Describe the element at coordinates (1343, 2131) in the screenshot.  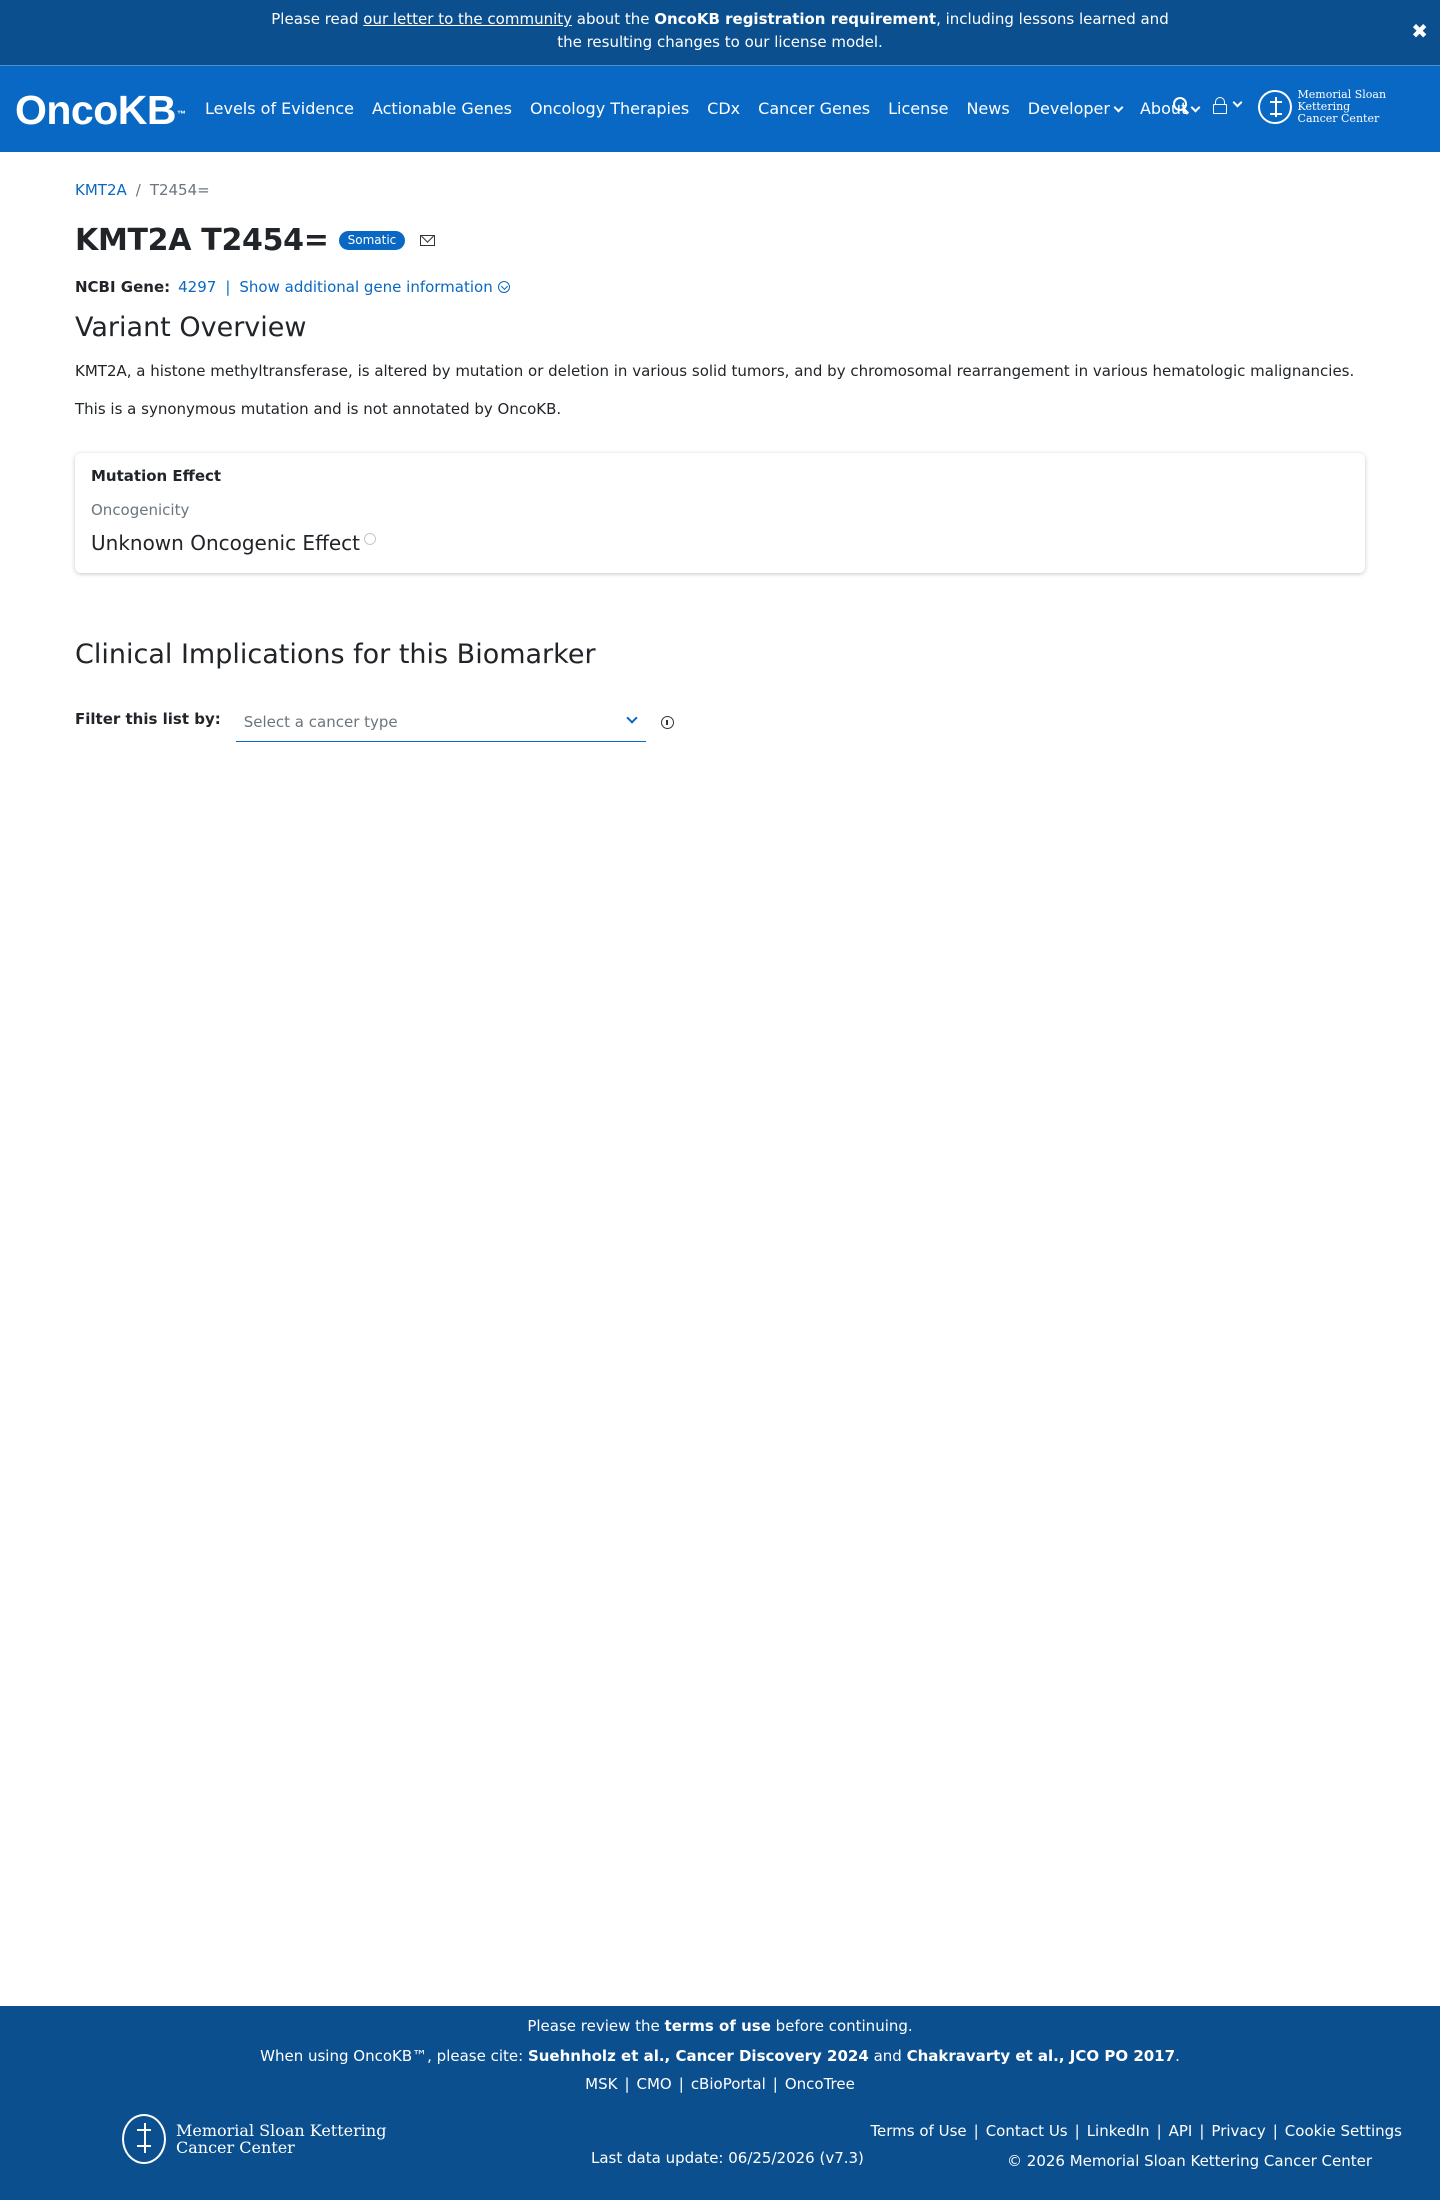
I see `footer-link-cookie-settings: Cookie Settings` at that location.